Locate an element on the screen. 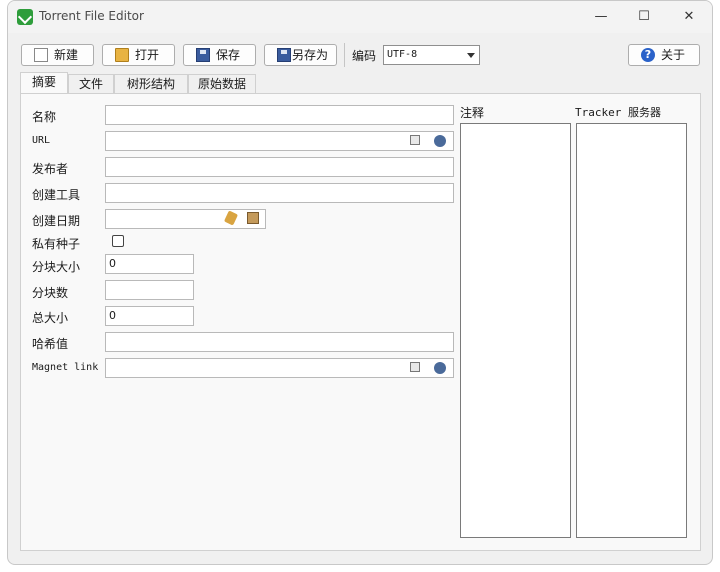 The image size is (720, 572). tab-files: 文件 is located at coordinates (91, 83).